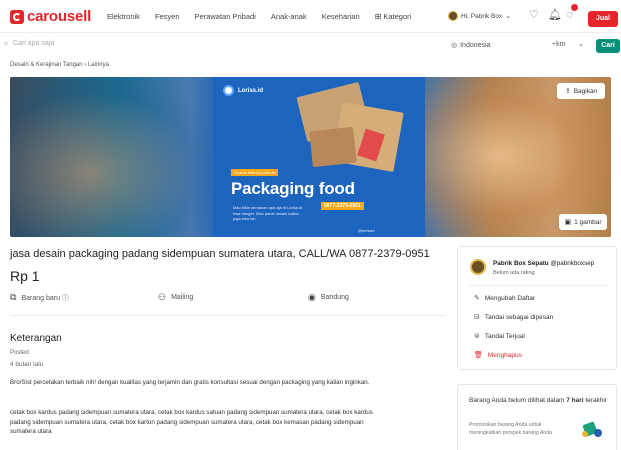  I want to click on edit-listing-button: ✎ Mengubah Daftar, so click(505, 298).